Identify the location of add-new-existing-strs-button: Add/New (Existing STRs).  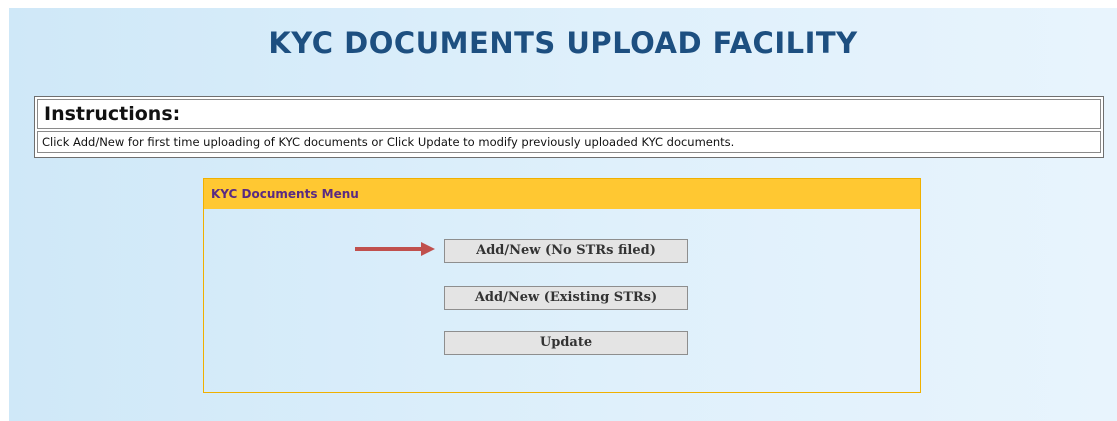
(566, 298).